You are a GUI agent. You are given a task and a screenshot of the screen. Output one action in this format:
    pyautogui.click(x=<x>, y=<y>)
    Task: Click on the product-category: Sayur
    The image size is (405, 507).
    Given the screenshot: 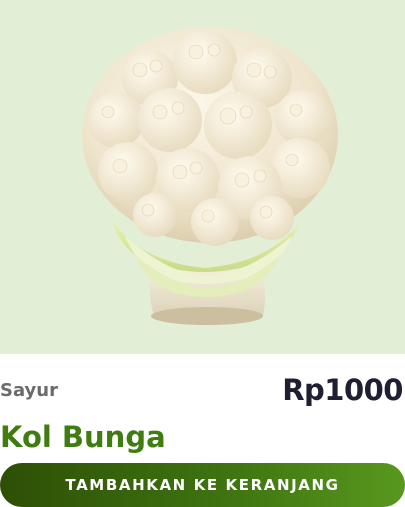 What is the action you would take?
    pyautogui.click(x=29, y=390)
    